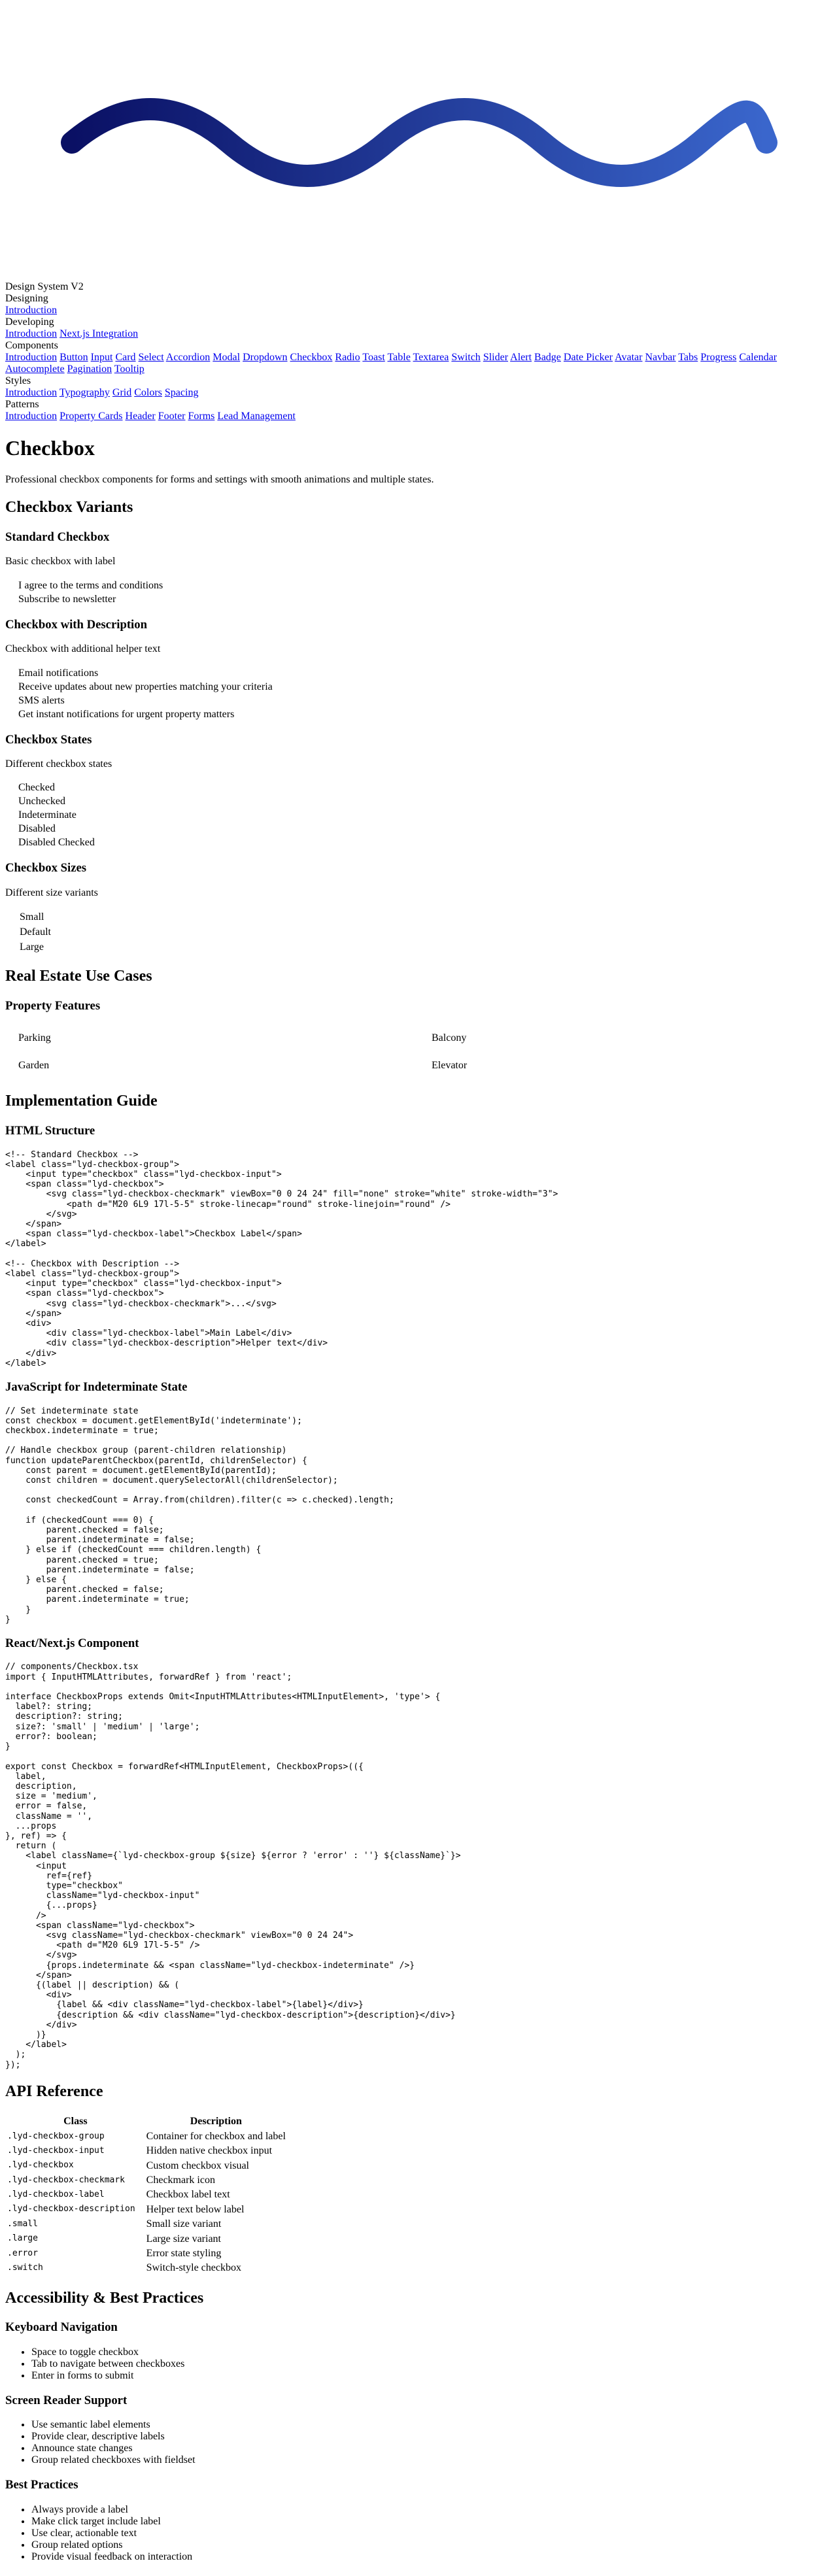  What do you see at coordinates (31, 310) in the screenshot?
I see `nav-link-designing-introduction: Introduction` at bounding box center [31, 310].